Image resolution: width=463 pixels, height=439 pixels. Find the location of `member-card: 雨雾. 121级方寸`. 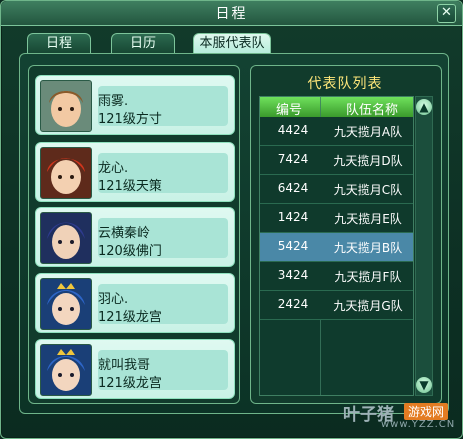

member-card: 雨雾. 121级方寸 is located at coordinates (135, 105).